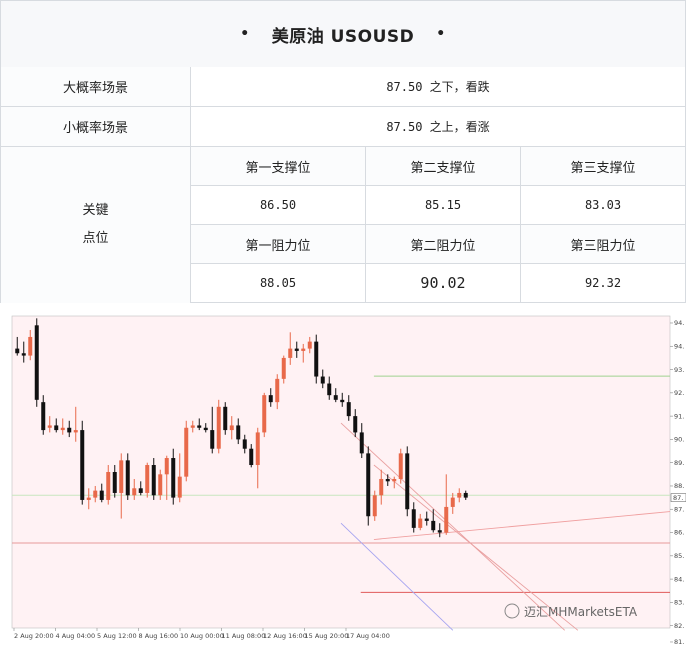 Image resolution: width=686 pixels, height=652 pixels. What do you see at coordinates (202, 636) in the screenshot?
I see `x-tick-label: 10 Aug 00:00` at bounding box center [202, 636].